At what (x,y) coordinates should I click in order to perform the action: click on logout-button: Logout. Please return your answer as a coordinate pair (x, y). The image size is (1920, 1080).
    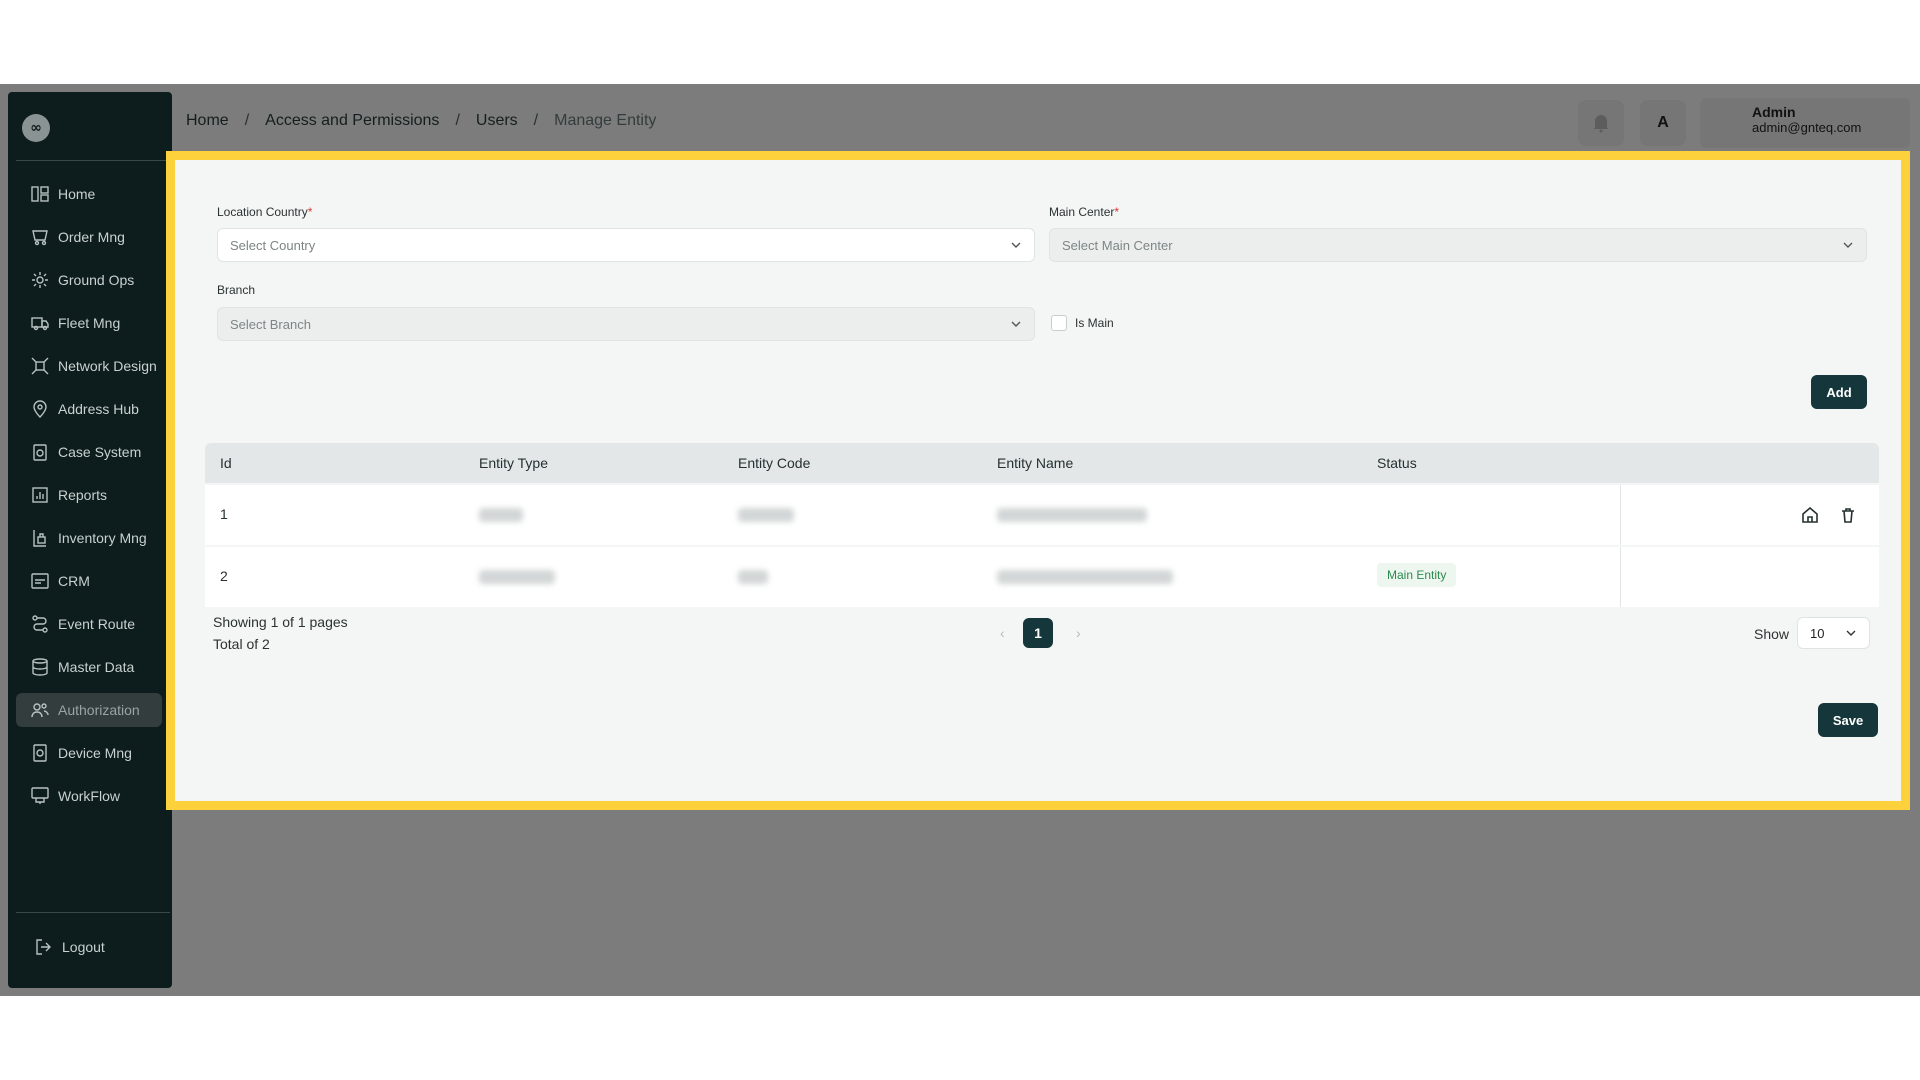
    Looking at the image, I should click on (89, 947).